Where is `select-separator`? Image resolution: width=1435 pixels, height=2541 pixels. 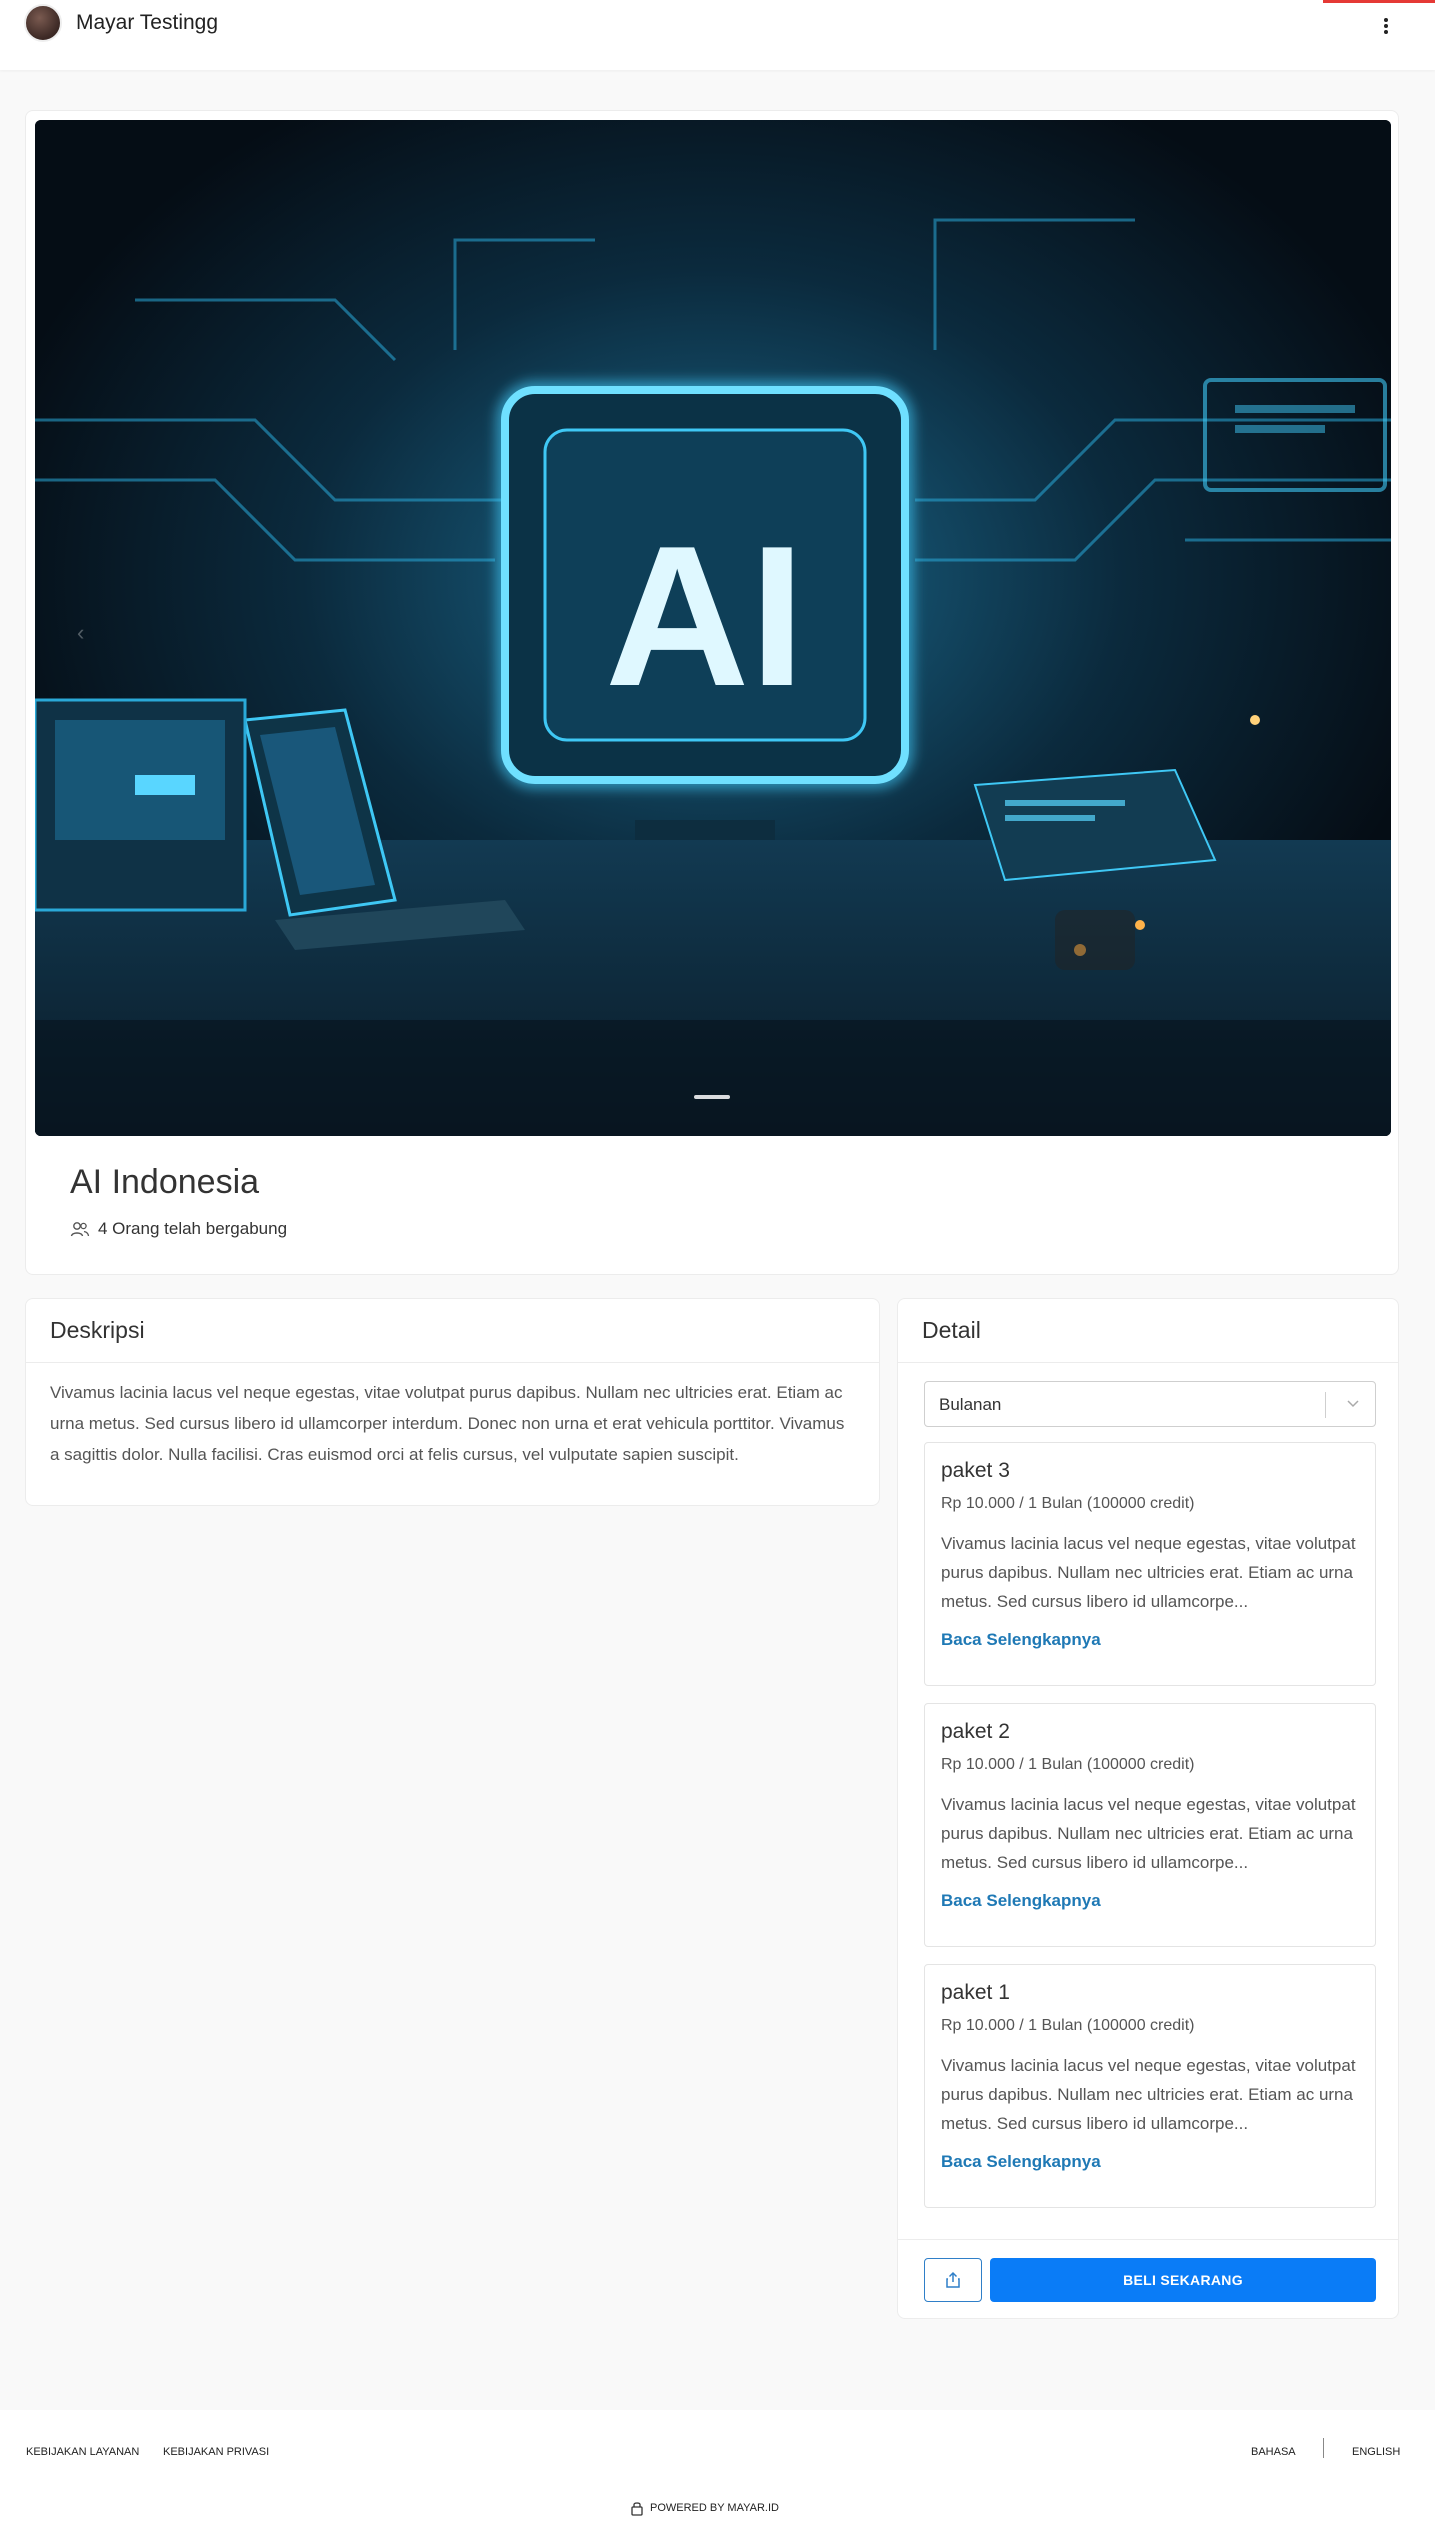
select-separator is located at coordinates (1325, 1405).